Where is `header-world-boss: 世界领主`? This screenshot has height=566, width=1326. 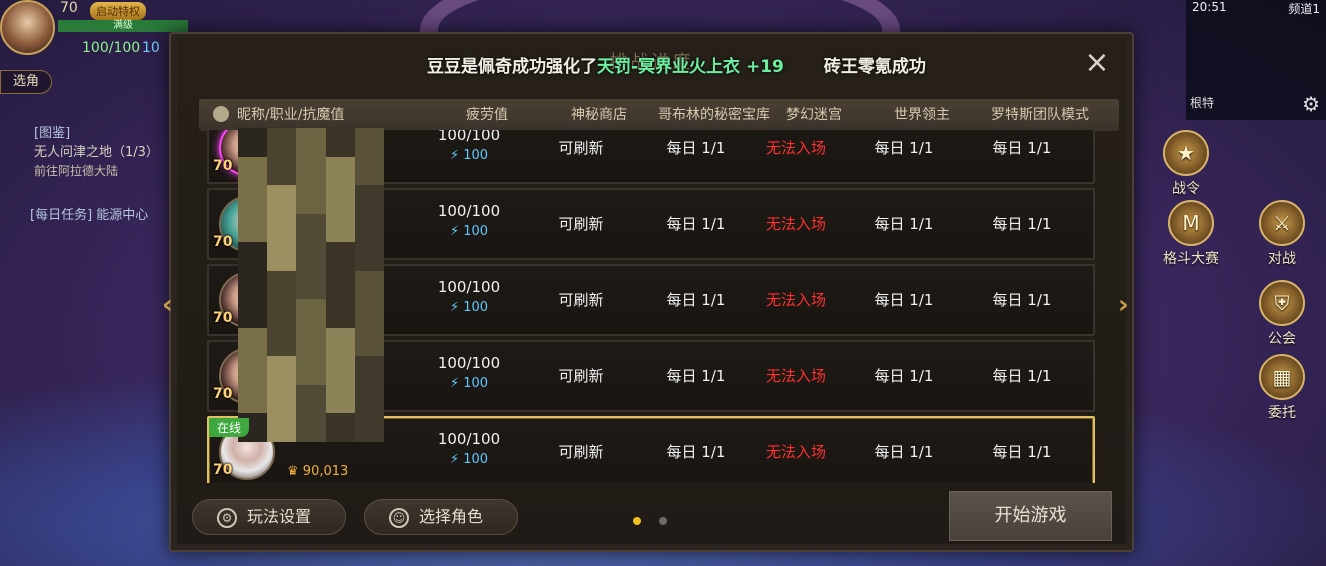 header-world-boss: 世界领主 is located at coordinates (922, 115).